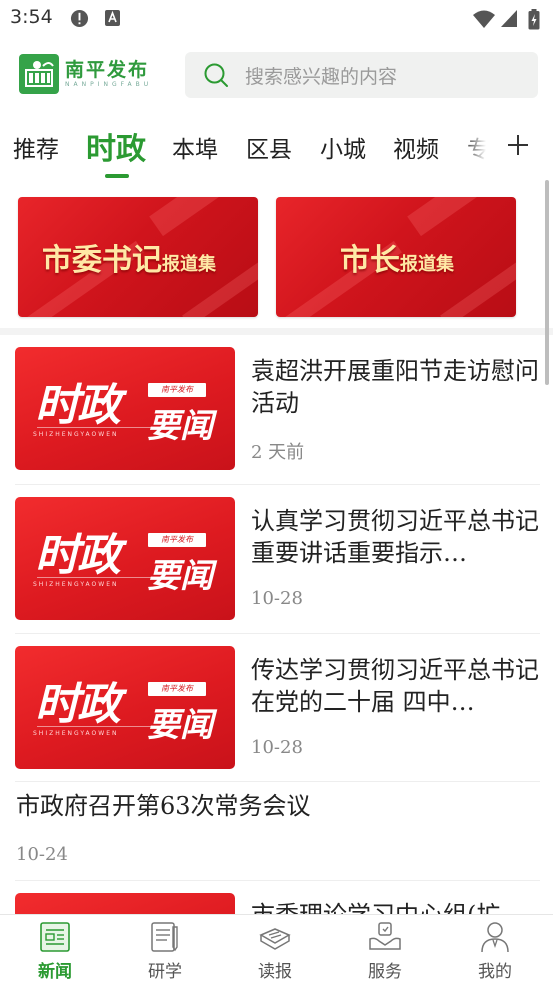  What do you see at coordinates (495, 937) in the screenshot?
I see `profile-icon` at bounding box center [495, 937].